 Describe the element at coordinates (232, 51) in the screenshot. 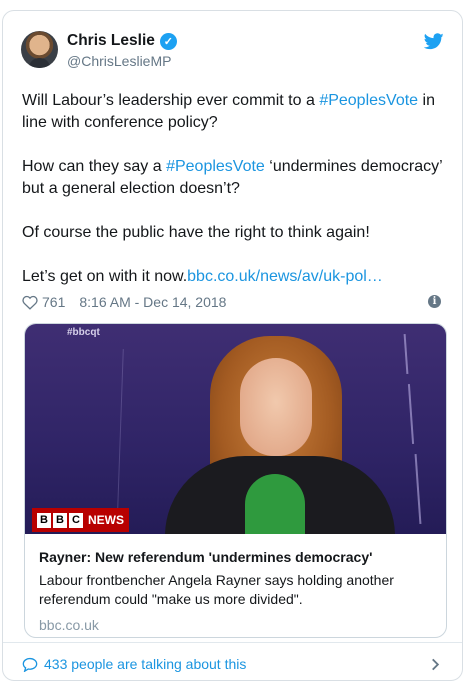

I see `tweet-header: Chris Leslie ✓ @ChrisLeslieMP` at that location.